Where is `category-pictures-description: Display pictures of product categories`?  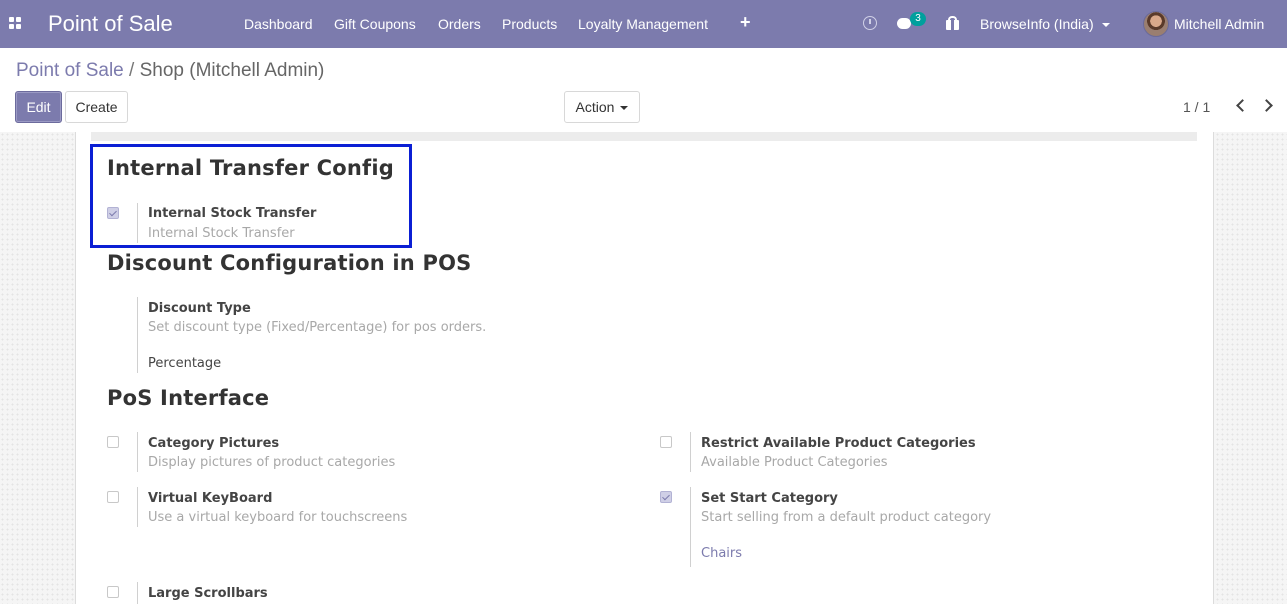 category-pictures-description: Display pictures of product categories is located at coordinates (272, 462).